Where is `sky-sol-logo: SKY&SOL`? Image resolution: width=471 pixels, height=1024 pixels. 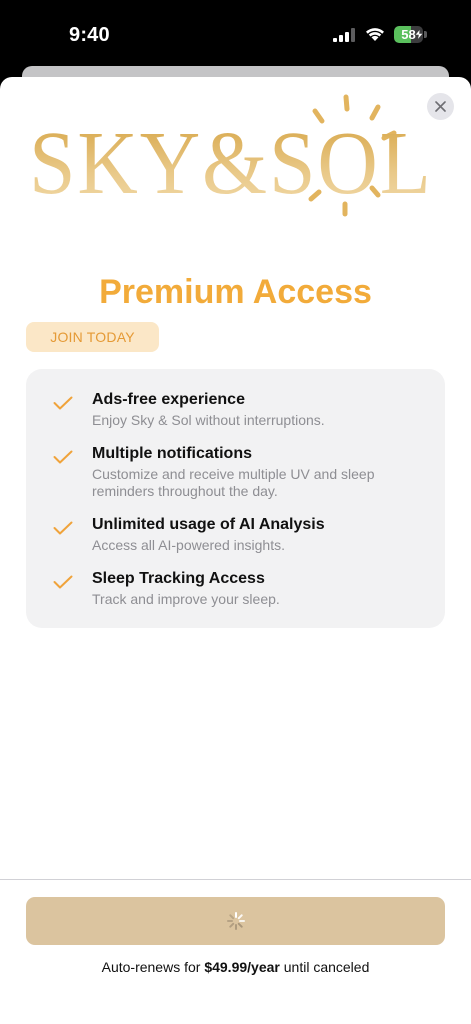 sky-sol-logo: SKY&SOL is located at coordinates (235, 156).